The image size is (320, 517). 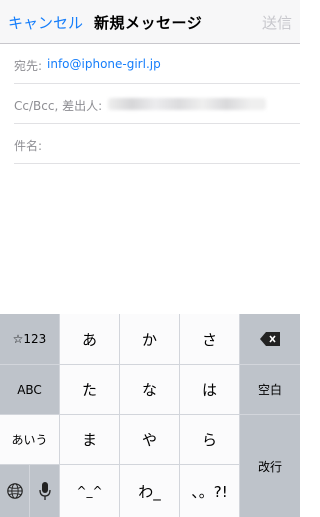 What do you see at coordinates (187, 104) in the screenshot?
I see `sender-address-redacted` at bounding box center [187, 104].